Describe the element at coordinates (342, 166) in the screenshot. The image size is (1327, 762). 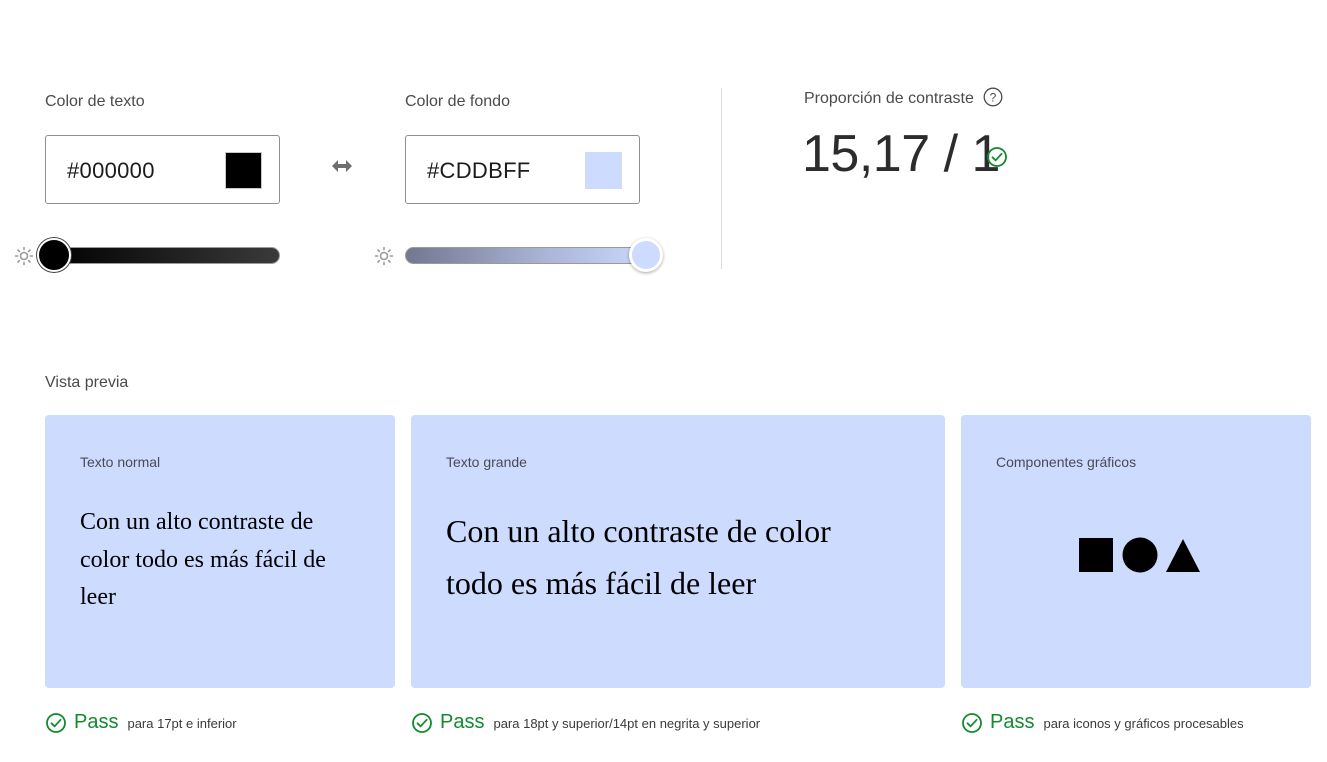
I see `swap-arrows-icon` at that location.